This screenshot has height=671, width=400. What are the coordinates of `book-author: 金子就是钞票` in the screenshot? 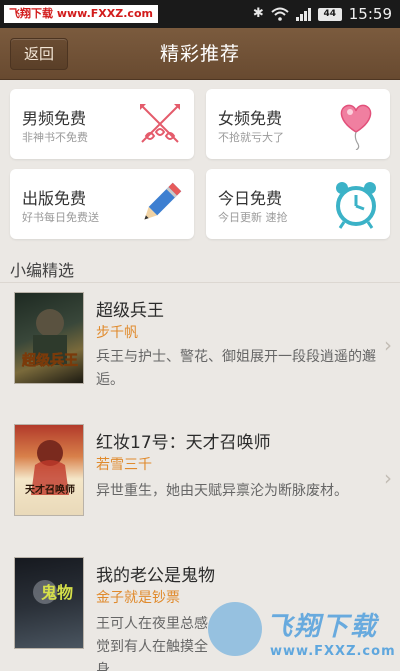 It's located at (138, 598).